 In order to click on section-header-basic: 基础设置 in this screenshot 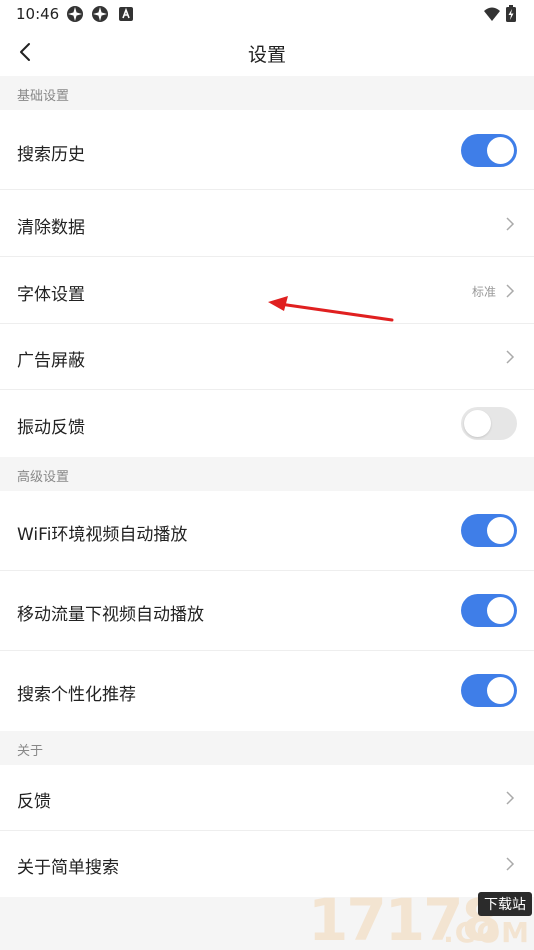, I will do `click(267, 93)`.